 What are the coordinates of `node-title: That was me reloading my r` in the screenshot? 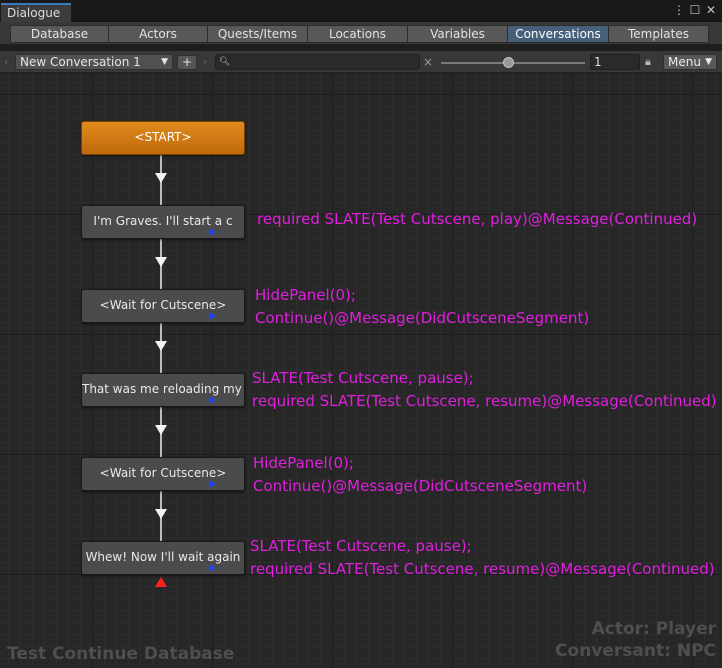 It's located at (163, 389).